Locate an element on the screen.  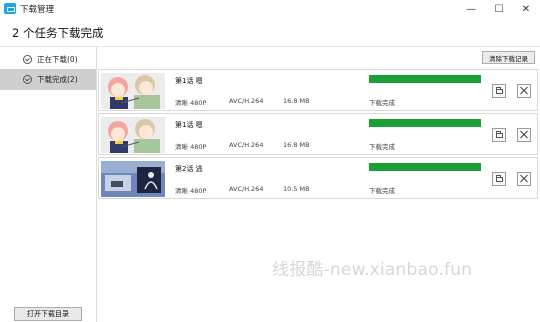
minimize-icon: — is located at coordinates (471, 9).